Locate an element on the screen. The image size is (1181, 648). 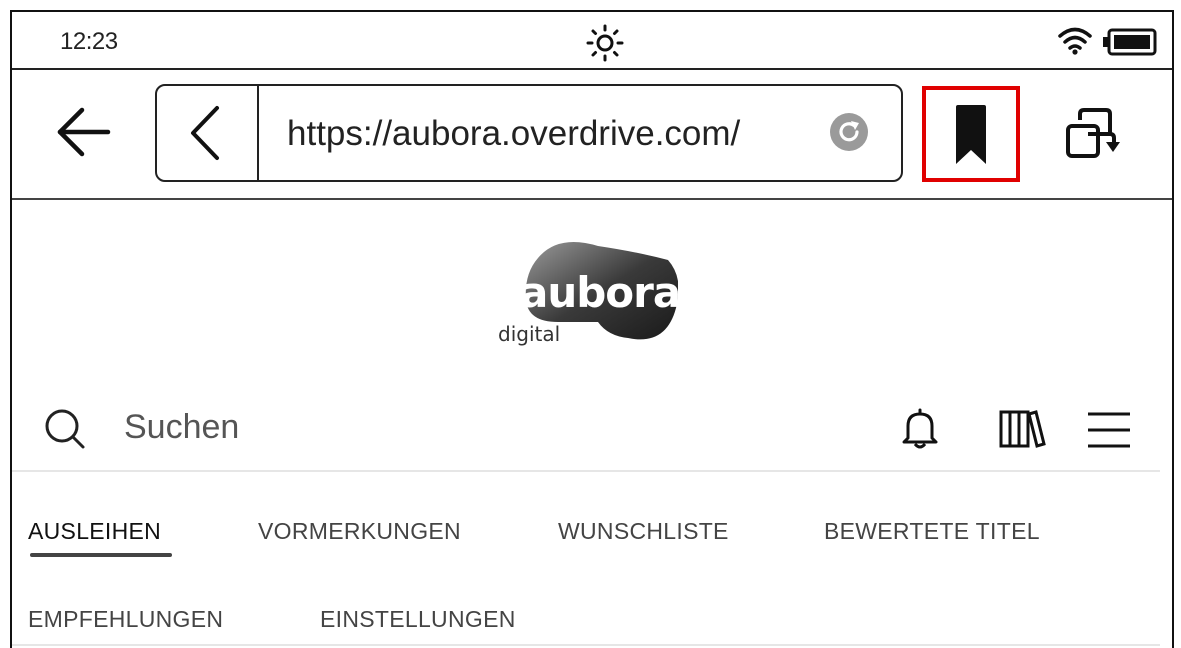
tab-bewertete-titel: BEWERTETE TITEL is located at coordinates (932, 531).